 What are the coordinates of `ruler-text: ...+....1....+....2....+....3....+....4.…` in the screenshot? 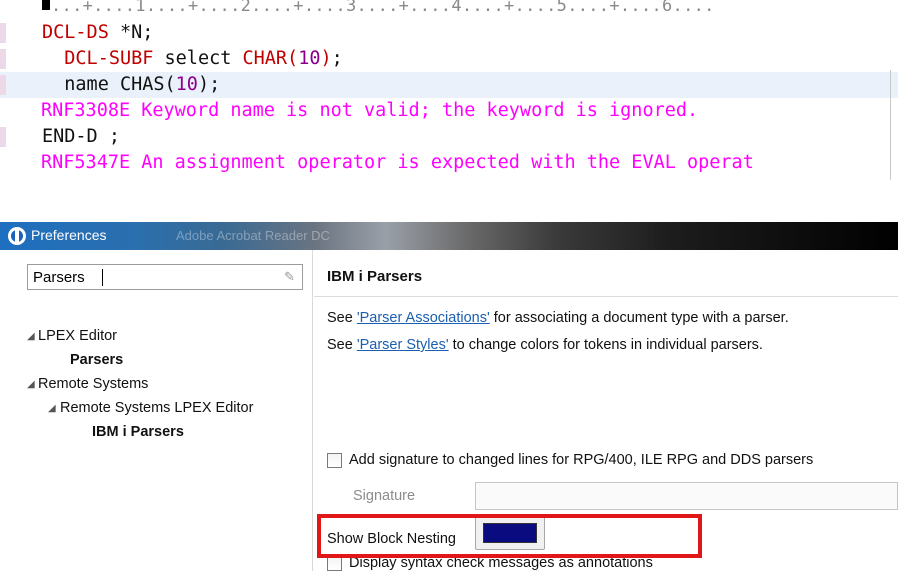 It's located at (383, 8).